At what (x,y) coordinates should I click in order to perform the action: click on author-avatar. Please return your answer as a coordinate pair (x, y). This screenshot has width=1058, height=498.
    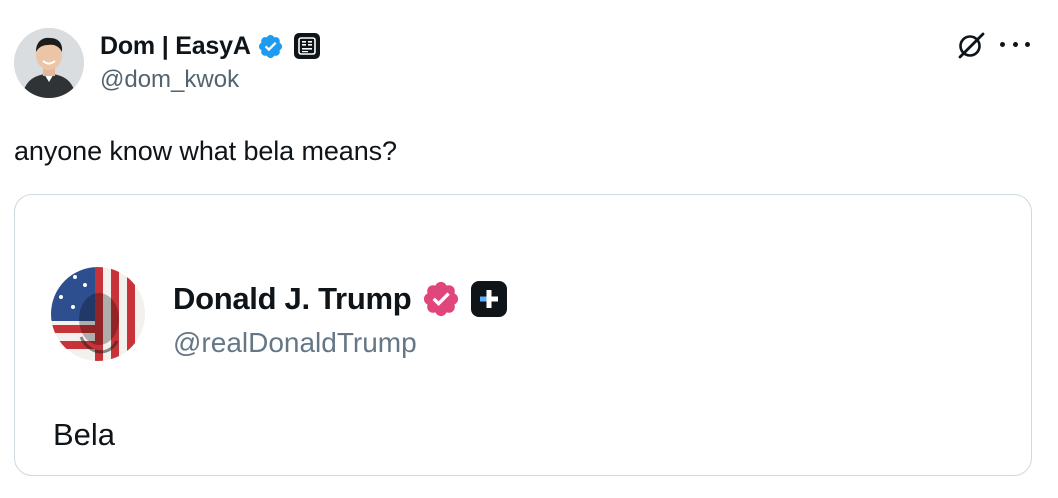
    Looking at the image, I should click on (49, 63).